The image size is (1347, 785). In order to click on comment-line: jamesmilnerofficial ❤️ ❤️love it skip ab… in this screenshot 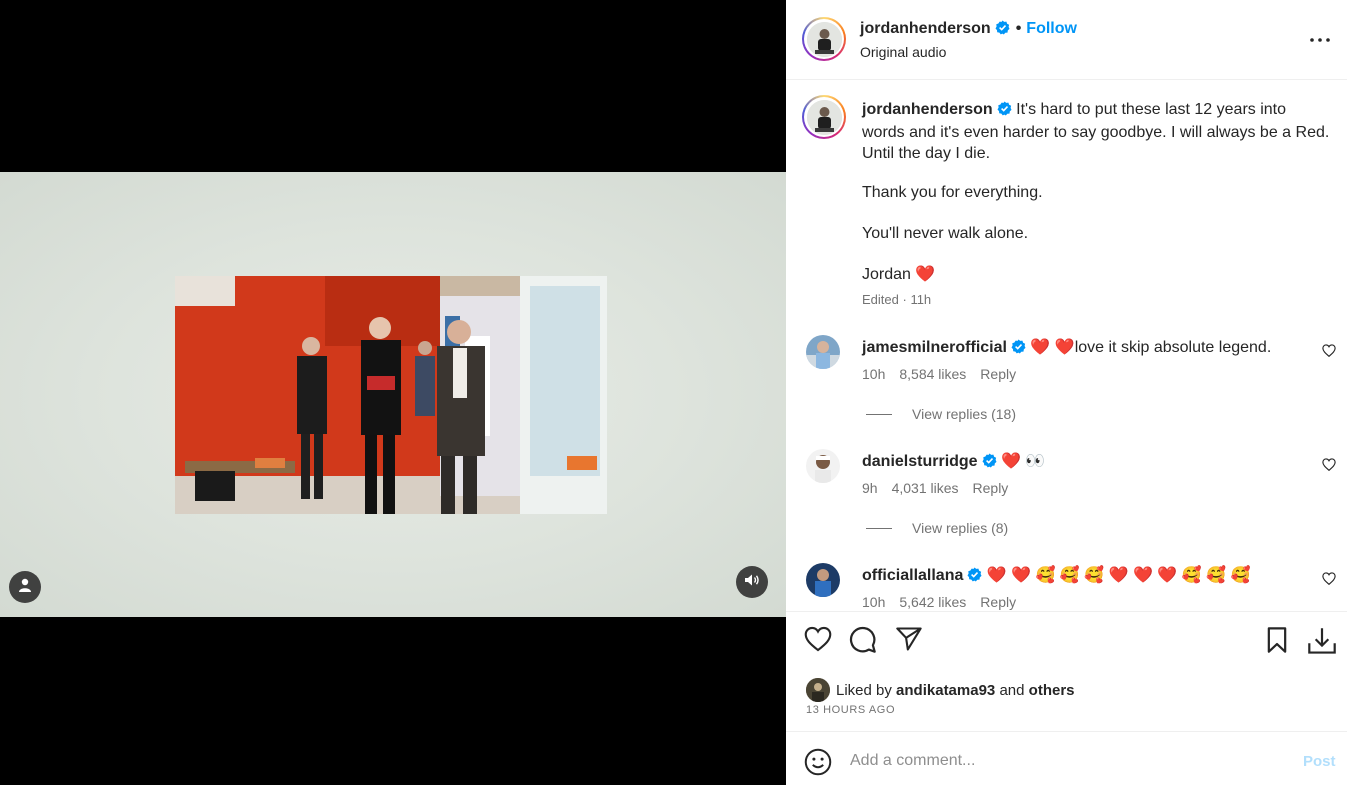, I will do `click(1066, 348)`.